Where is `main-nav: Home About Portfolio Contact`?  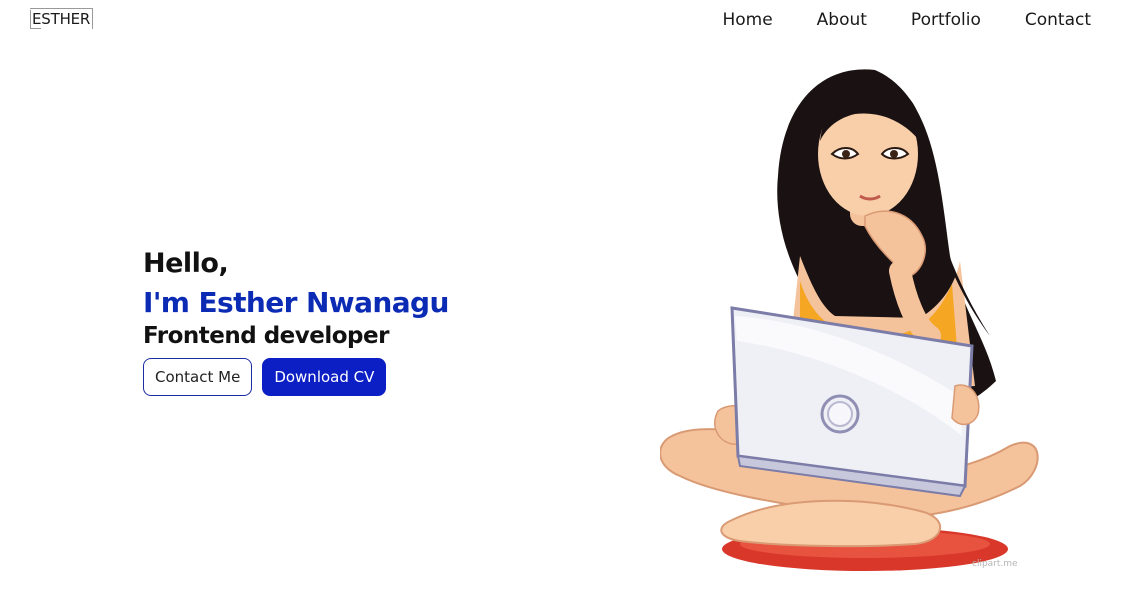 main-nav: Home About Portfolio Contact is located at coordinates (906, 20).